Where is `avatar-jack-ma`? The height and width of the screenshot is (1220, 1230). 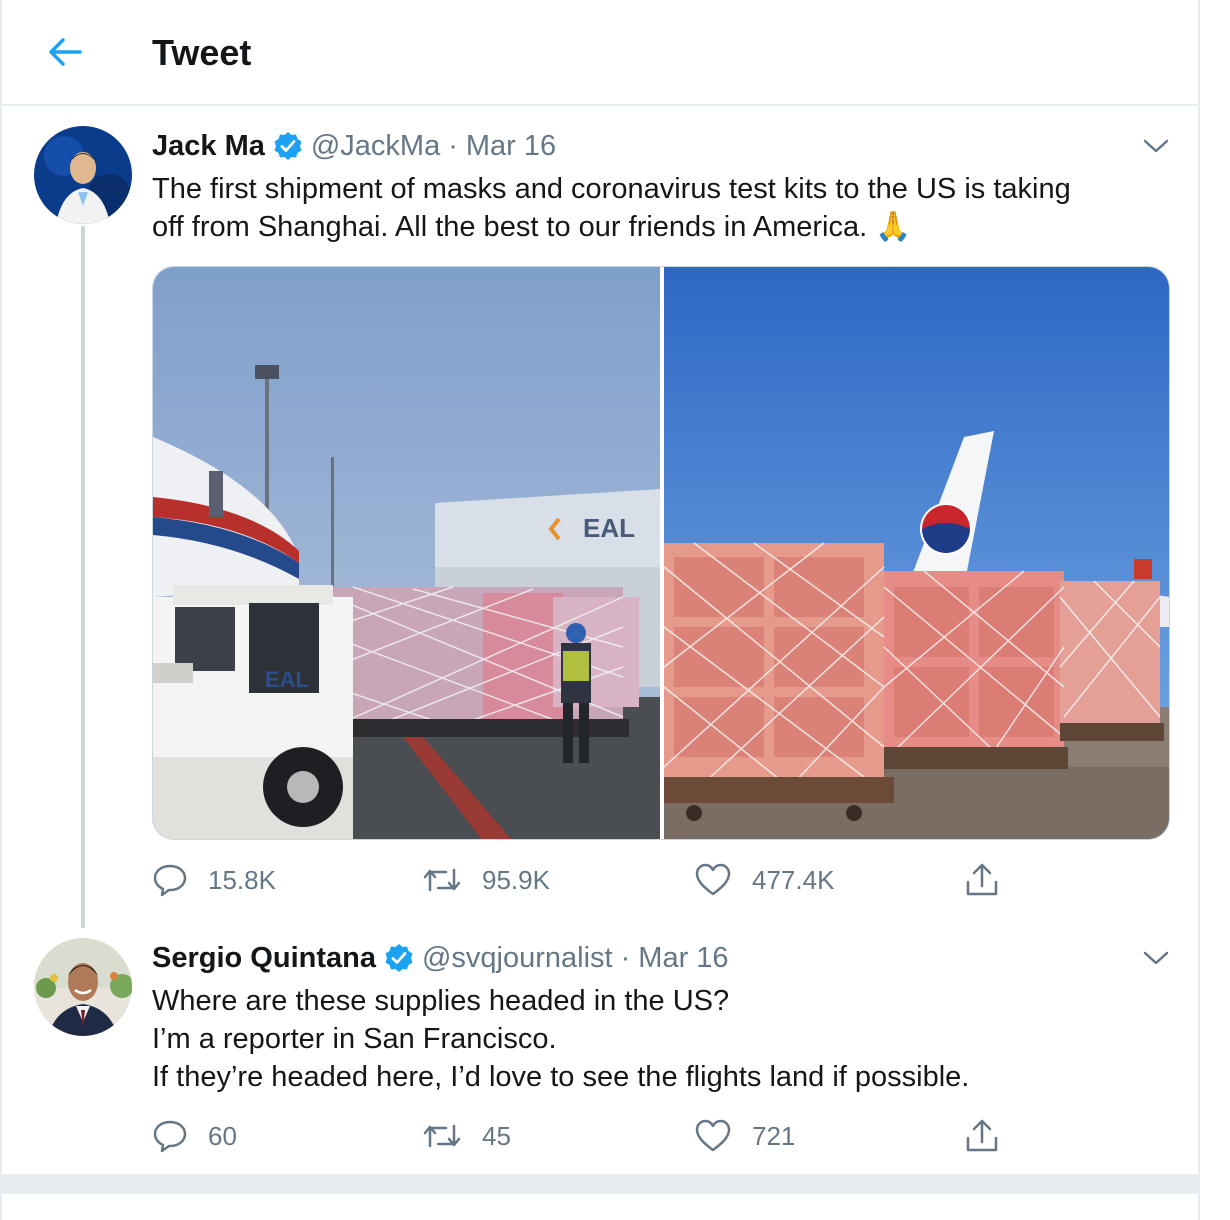
avatar-jack-ma is located at coordinates (83, 175).